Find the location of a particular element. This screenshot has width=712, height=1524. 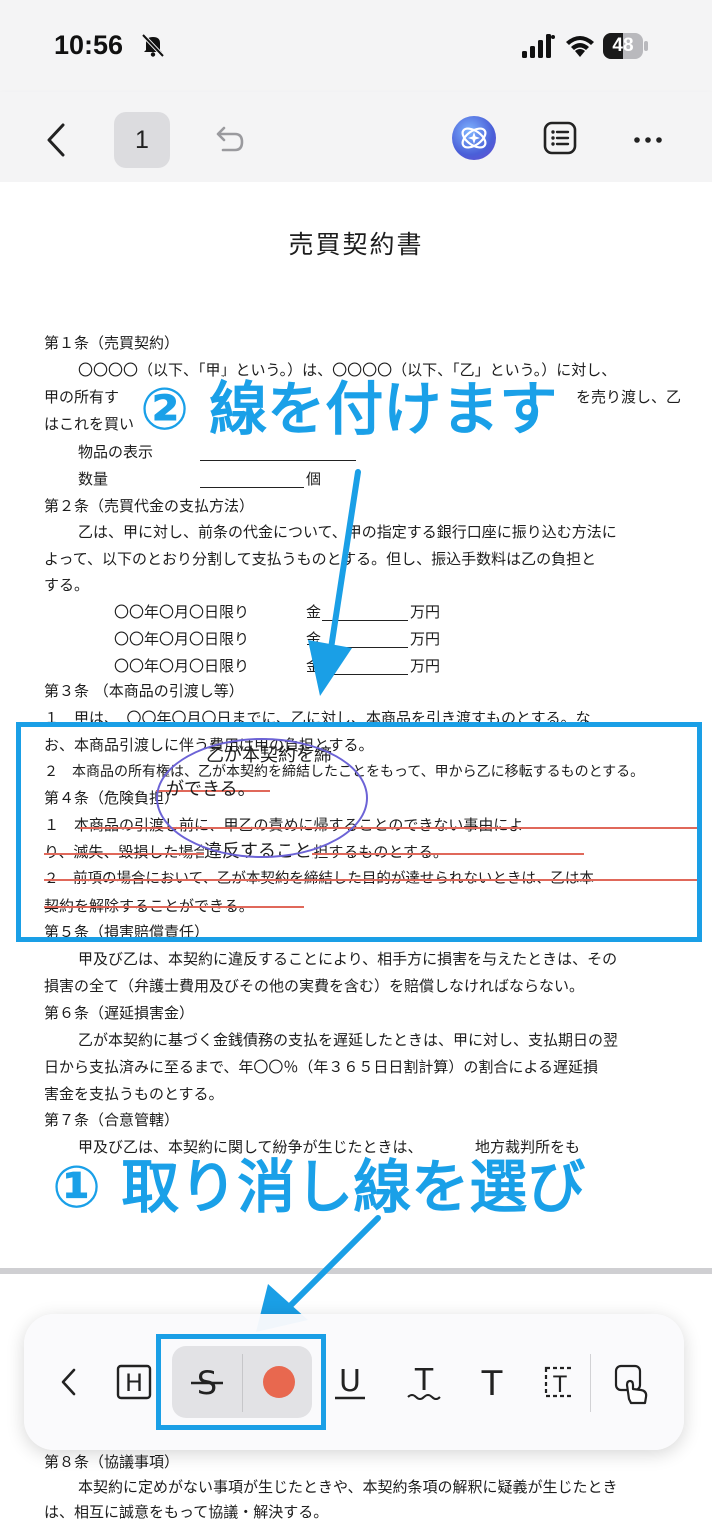

squiggly-underline-icon: T is located at coordinates (424, 1381).